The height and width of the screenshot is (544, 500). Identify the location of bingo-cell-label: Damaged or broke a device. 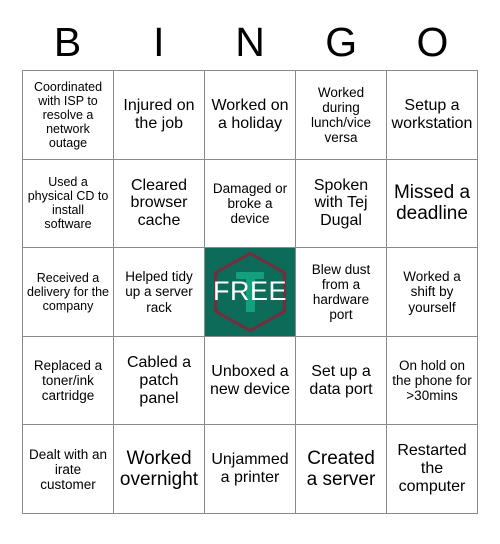
(250, 203).